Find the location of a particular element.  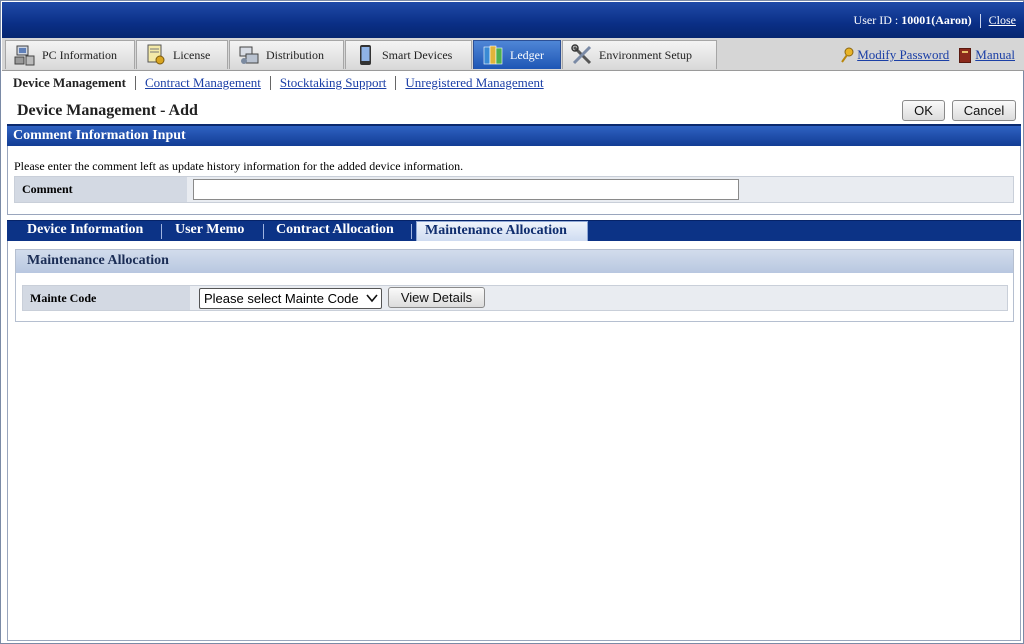

user-id-value: 10001(Aaron) is located at coordinates (936, 20).